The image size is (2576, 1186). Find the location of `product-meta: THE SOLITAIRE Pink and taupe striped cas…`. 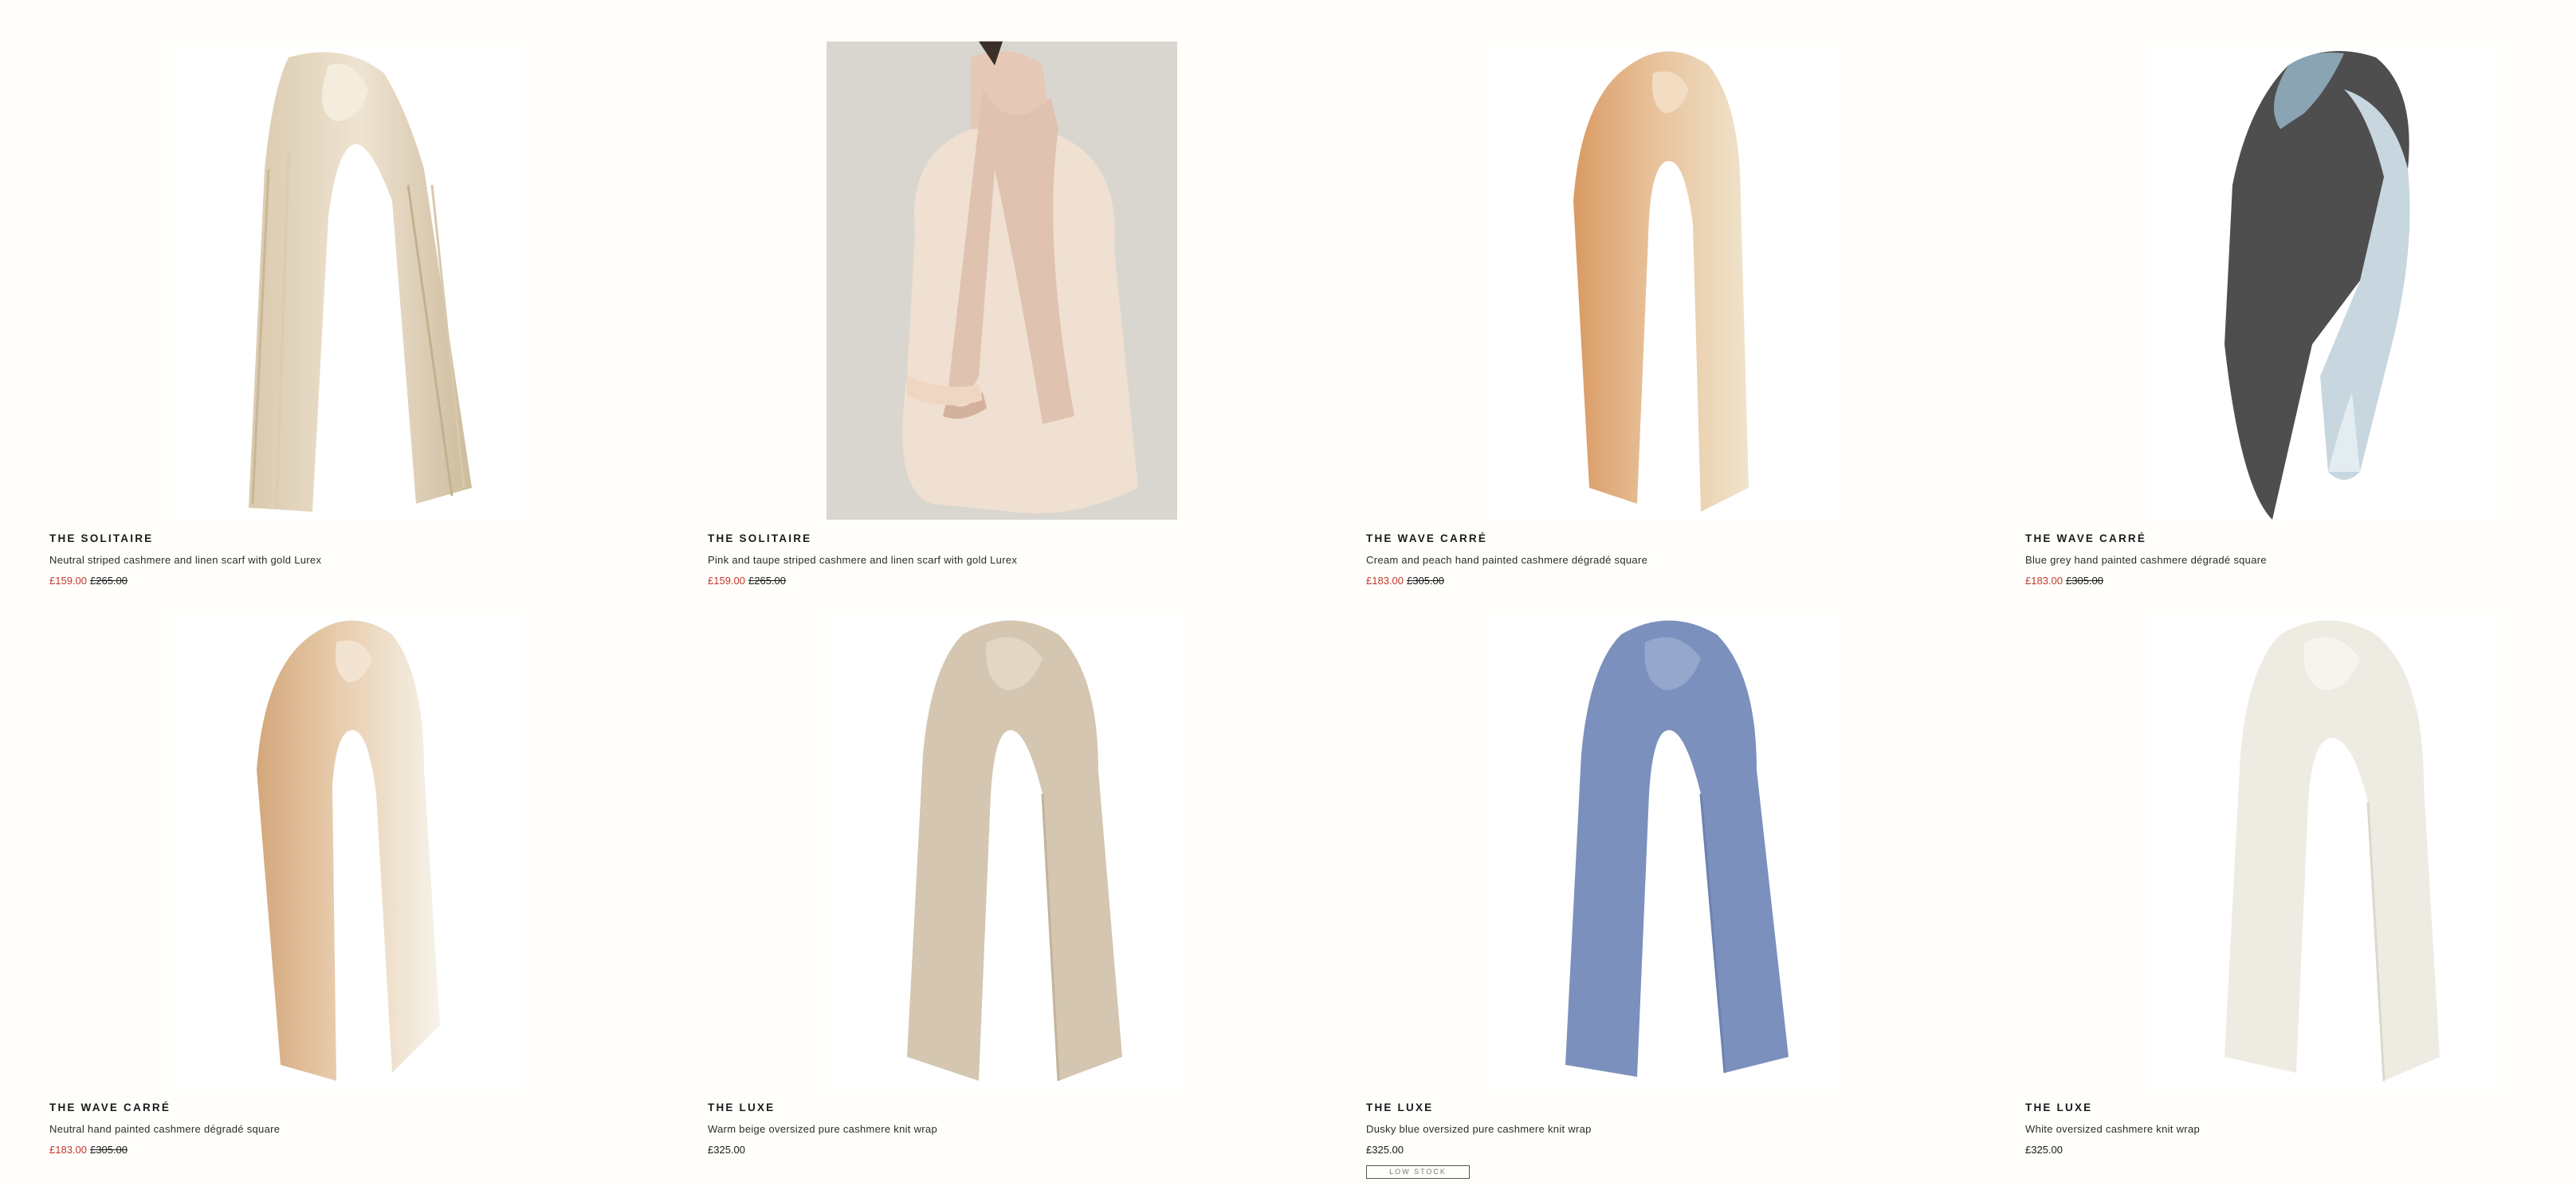

product-meta: THE SOLITAIRE Pink and taupe striped cas… is located at coordinates (1003, 559).